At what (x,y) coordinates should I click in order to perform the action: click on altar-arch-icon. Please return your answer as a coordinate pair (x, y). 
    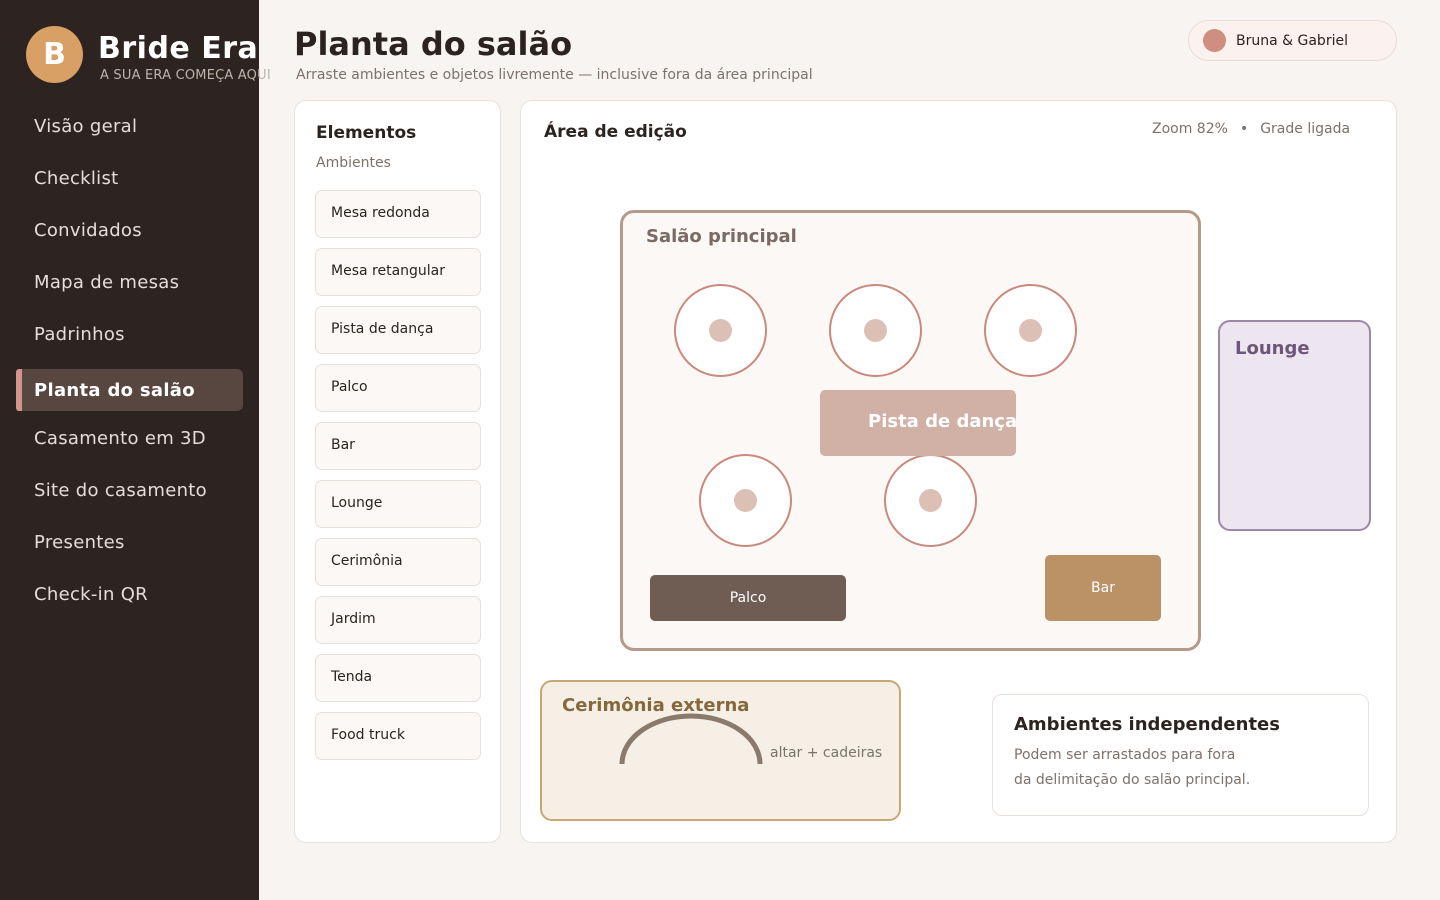
    Looking at the image, I should click on (691, 739).